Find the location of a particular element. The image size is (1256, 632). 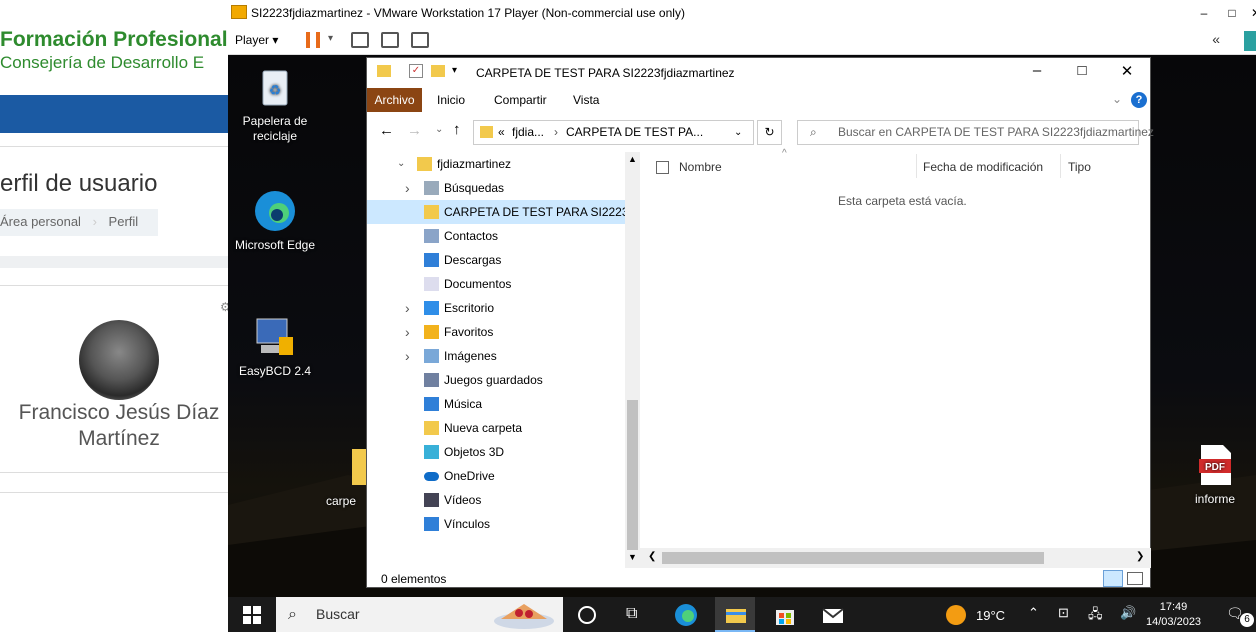

address-bar: « fjdia... › CARPETA DE TEST PA... ⌄ is located at coordinates (613, 132).